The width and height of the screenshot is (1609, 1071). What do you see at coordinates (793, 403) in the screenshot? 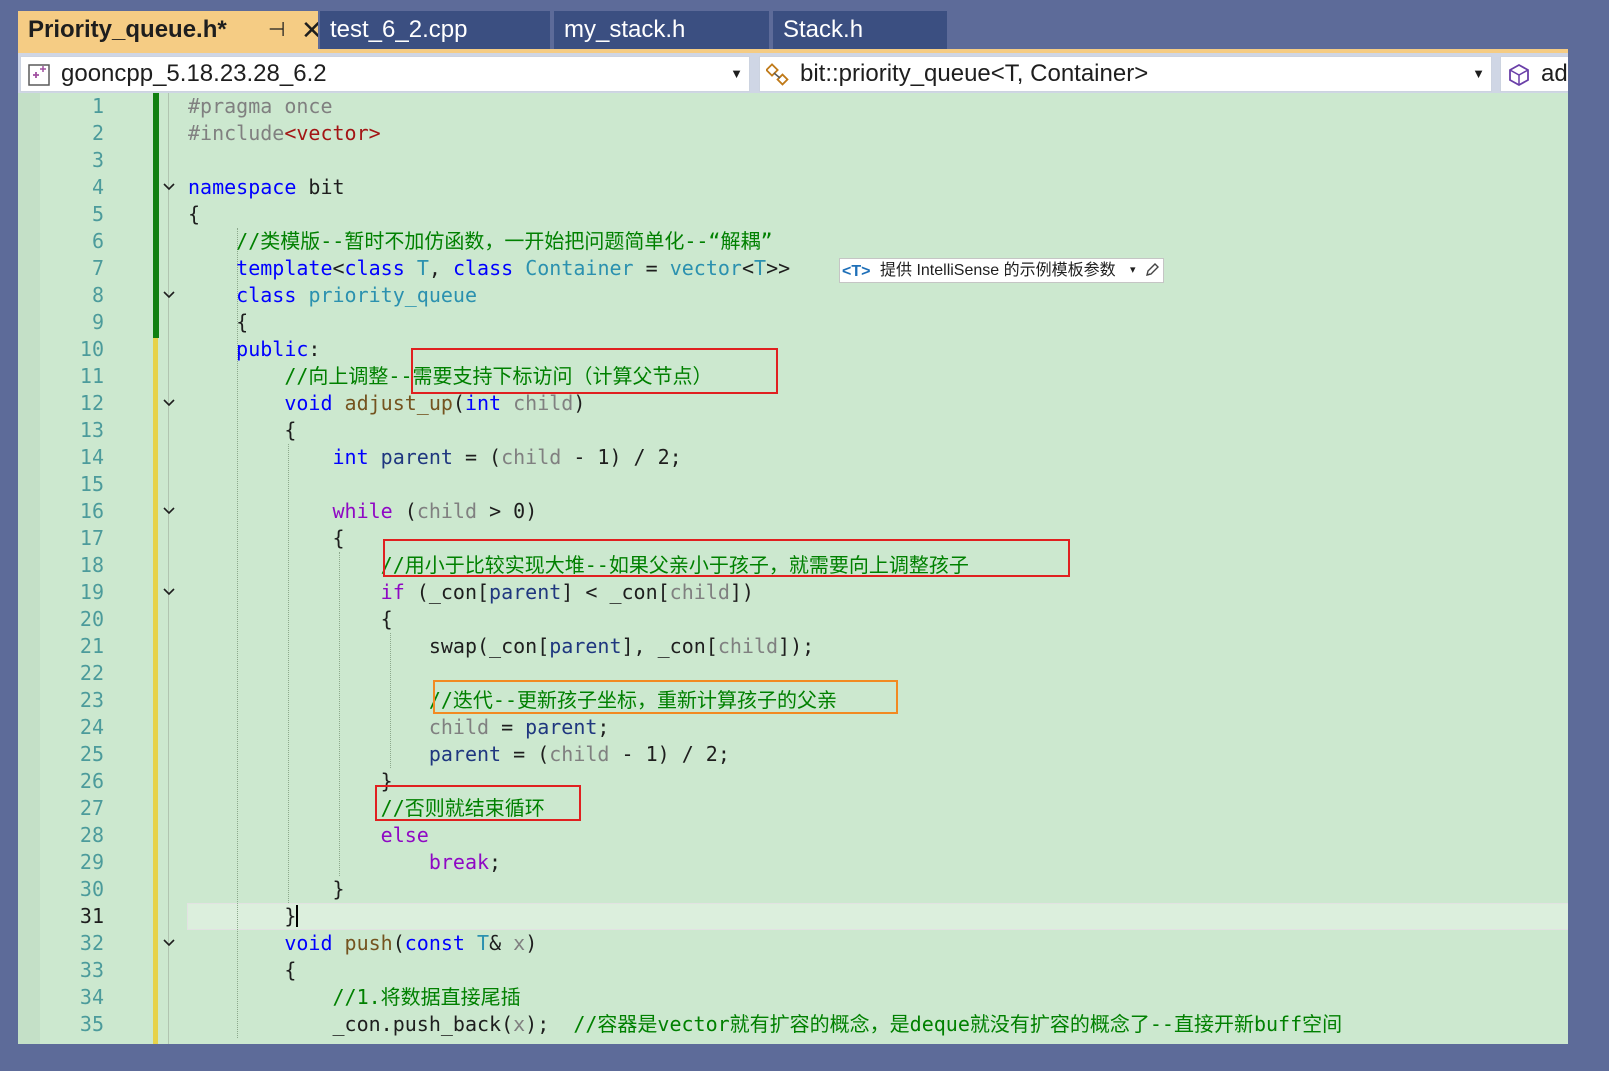
I see `code-line: 12 void adjust_up(int child)` at bounding box center [793, 403].